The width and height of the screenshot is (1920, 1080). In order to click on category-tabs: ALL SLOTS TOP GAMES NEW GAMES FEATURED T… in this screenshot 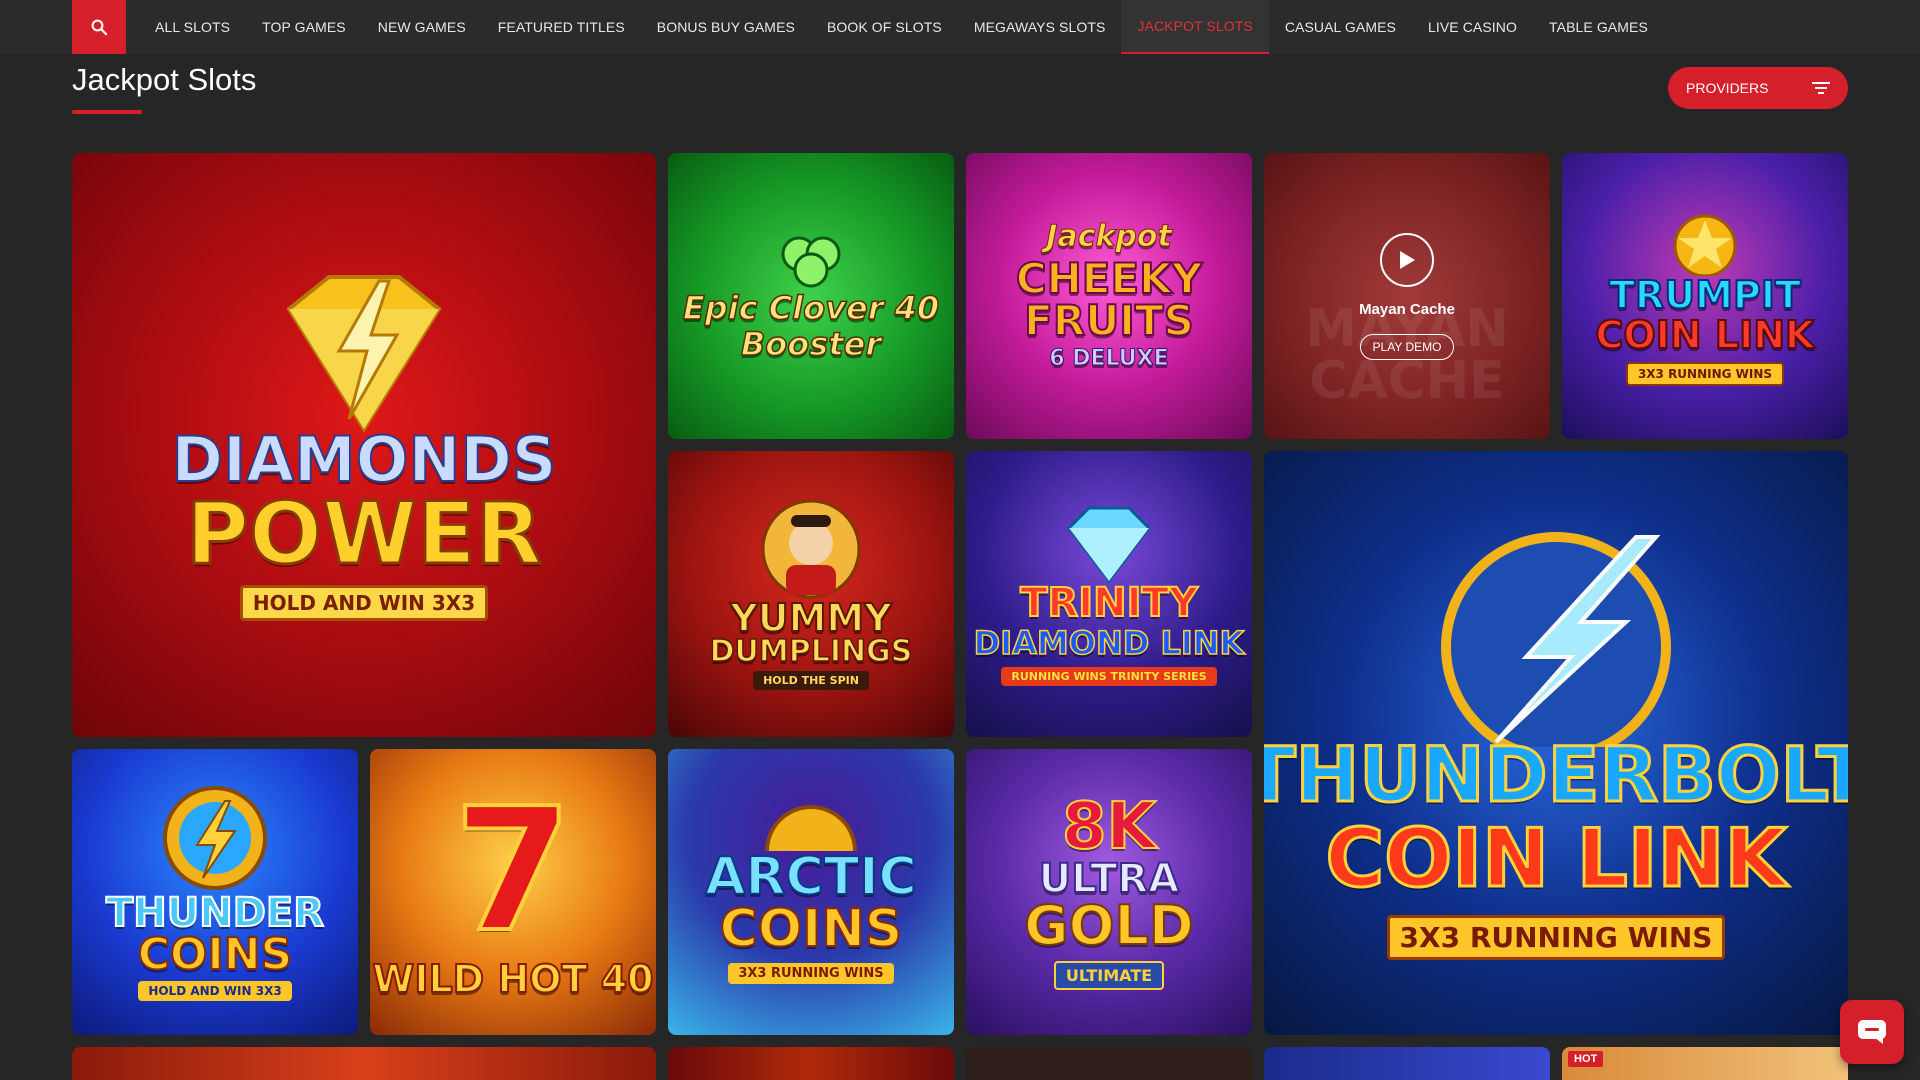, I will do `click(901, 27)`.